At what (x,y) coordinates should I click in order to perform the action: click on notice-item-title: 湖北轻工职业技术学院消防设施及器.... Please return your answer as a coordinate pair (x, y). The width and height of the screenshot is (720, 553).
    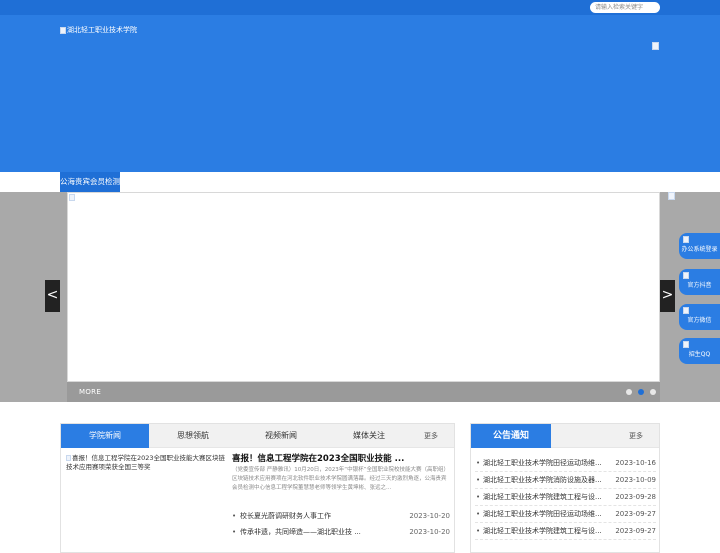
    Looking at the image, I should click on (542, 480).